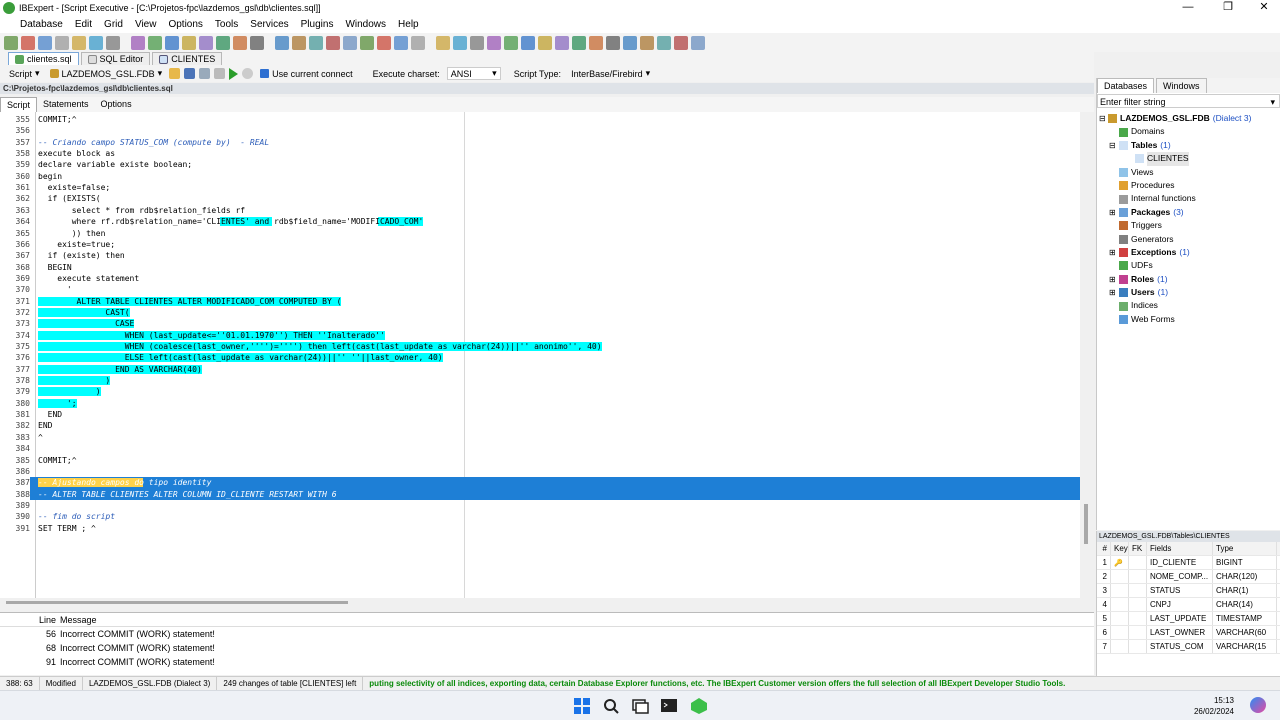  I want to click on tree-node-tables: ⊟ Tables (1), so click(1188, 145).